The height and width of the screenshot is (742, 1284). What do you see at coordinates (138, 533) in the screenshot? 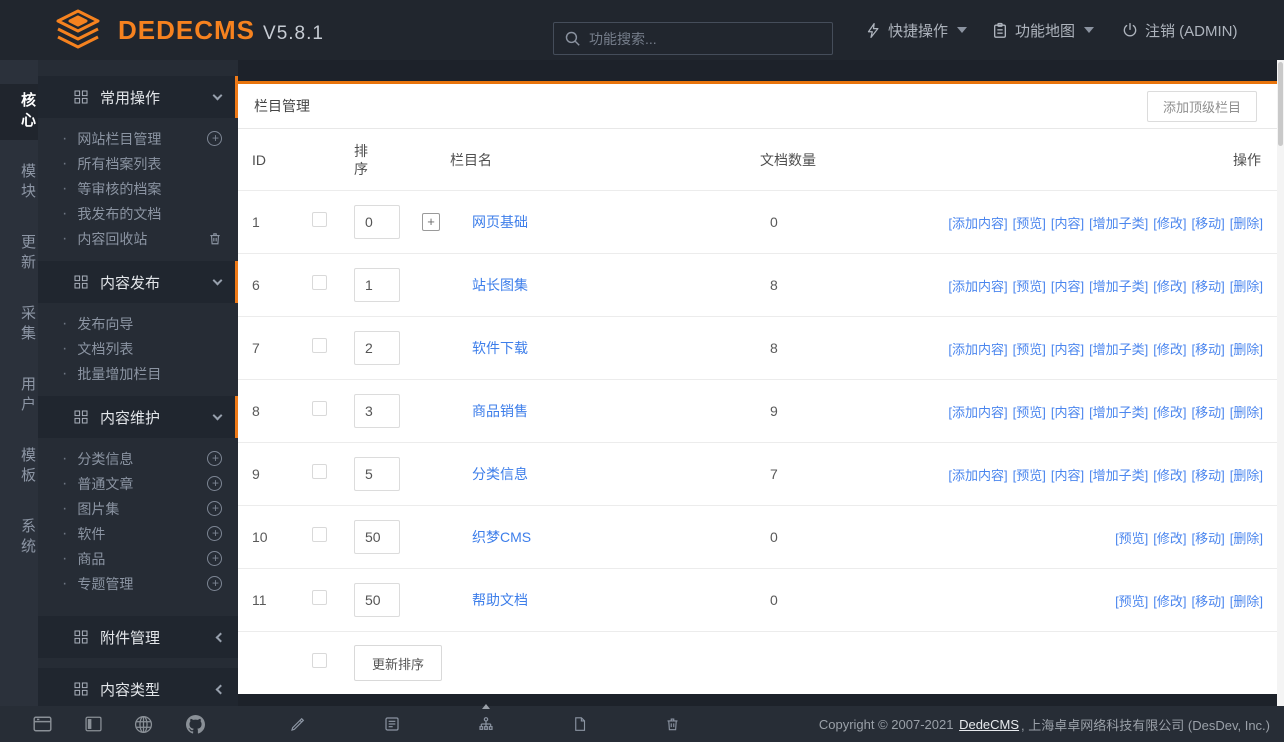
I see `sidebar-item-software: 软件` at bounding box center [138, 533].